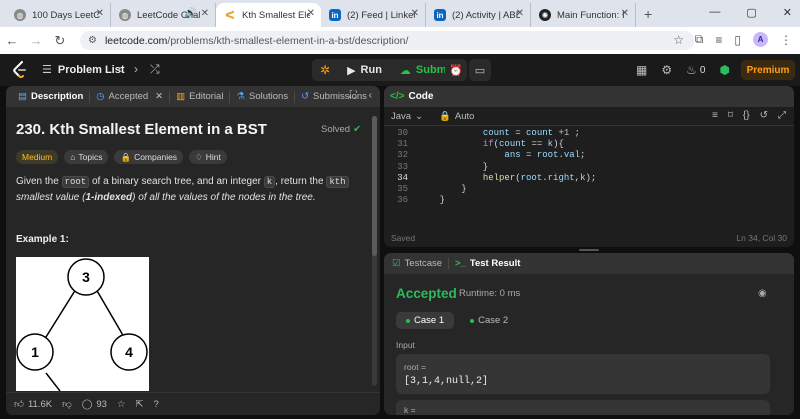 Image resolution: width=800 pixels, height=419 pixels. Describe the element at coordinates (263, 96) in the screenshot. I see `tab-solutions: ⚗ Solutions` at that location.